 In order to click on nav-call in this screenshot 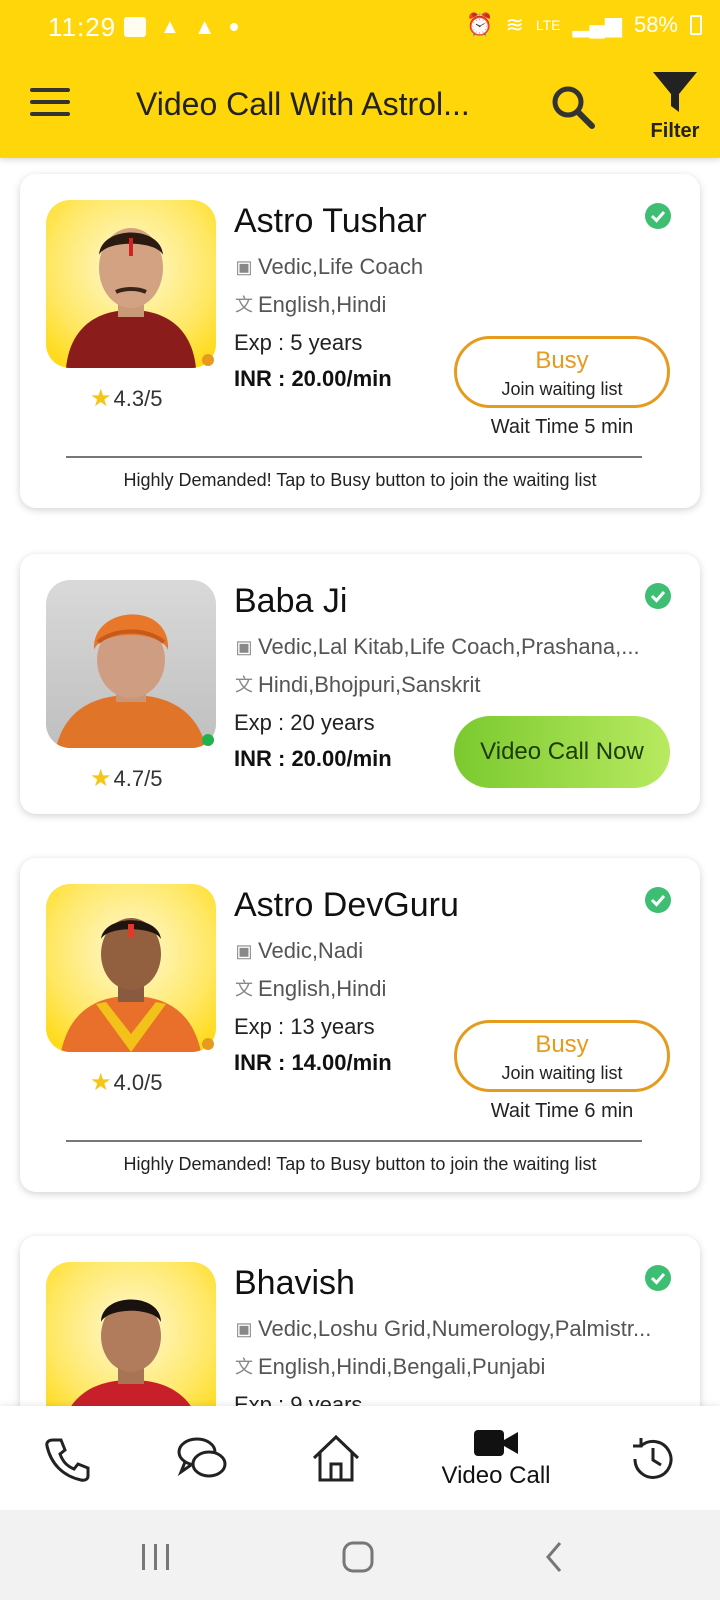, I will do `click(68, 1461)`.